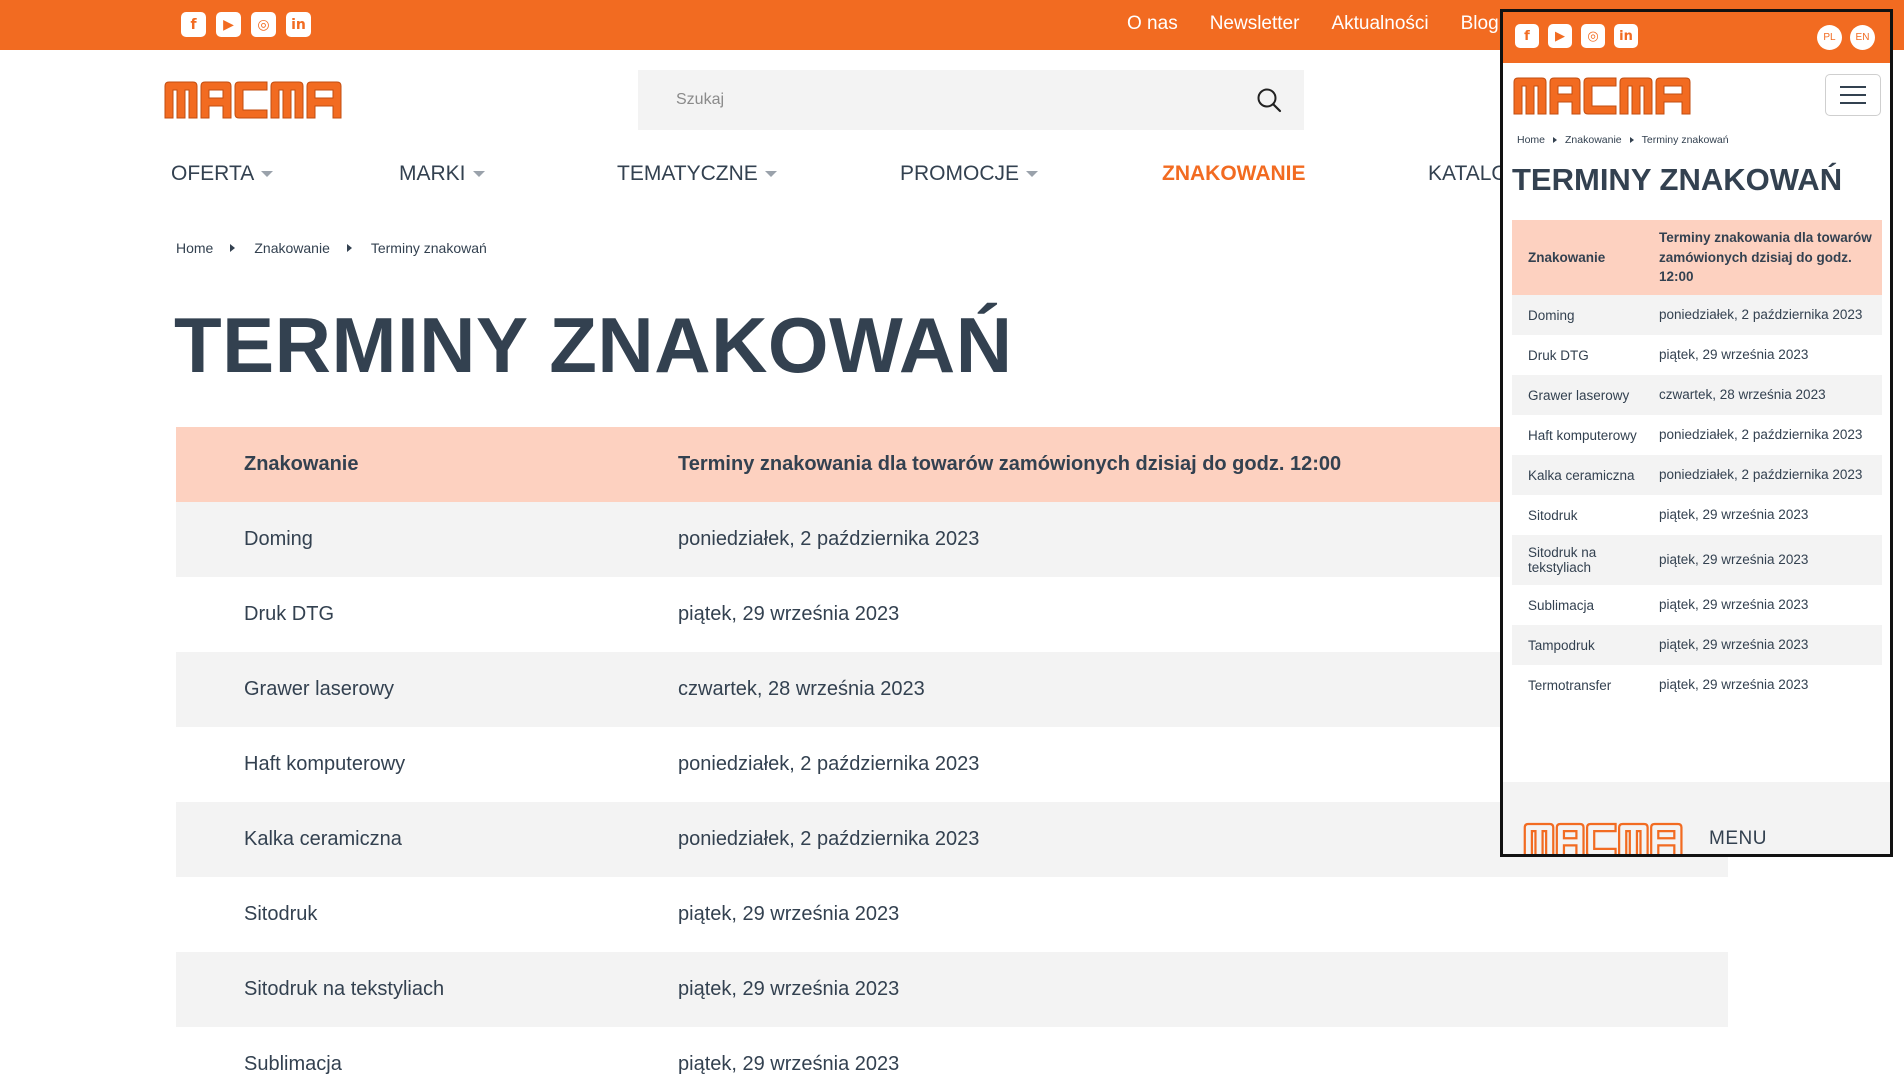  What do you see at coordinates (246, 24) in the screenshot?
I see `social-links: f ▶ ◎ in` at bounding box center [246, 24].